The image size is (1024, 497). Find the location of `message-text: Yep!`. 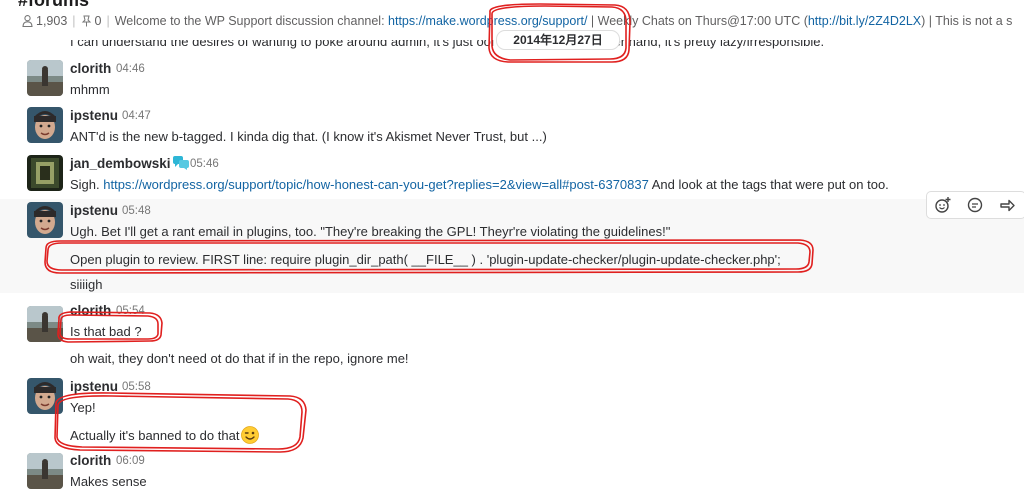

message-text: Yep! is located at coordinates (83, 407).